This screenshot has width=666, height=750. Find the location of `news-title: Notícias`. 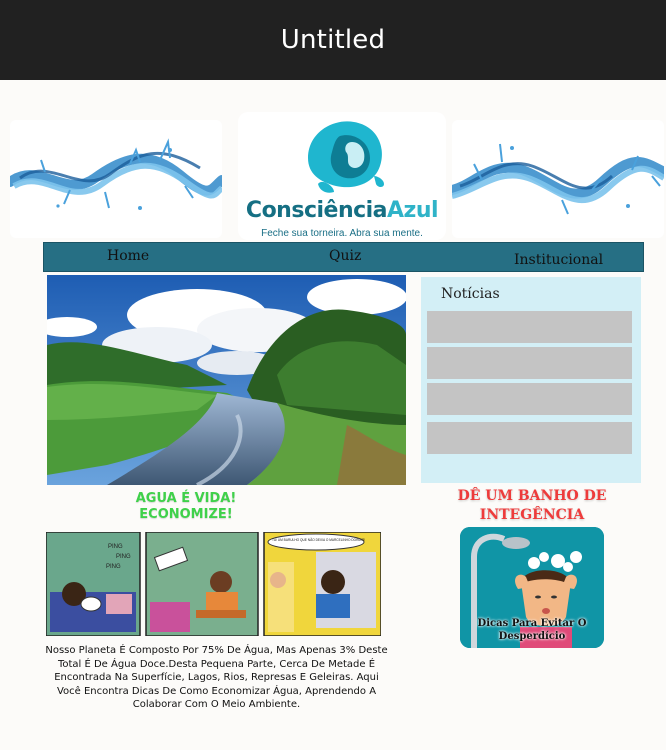

news-title: Notícias is located at coordinates (470, 294).